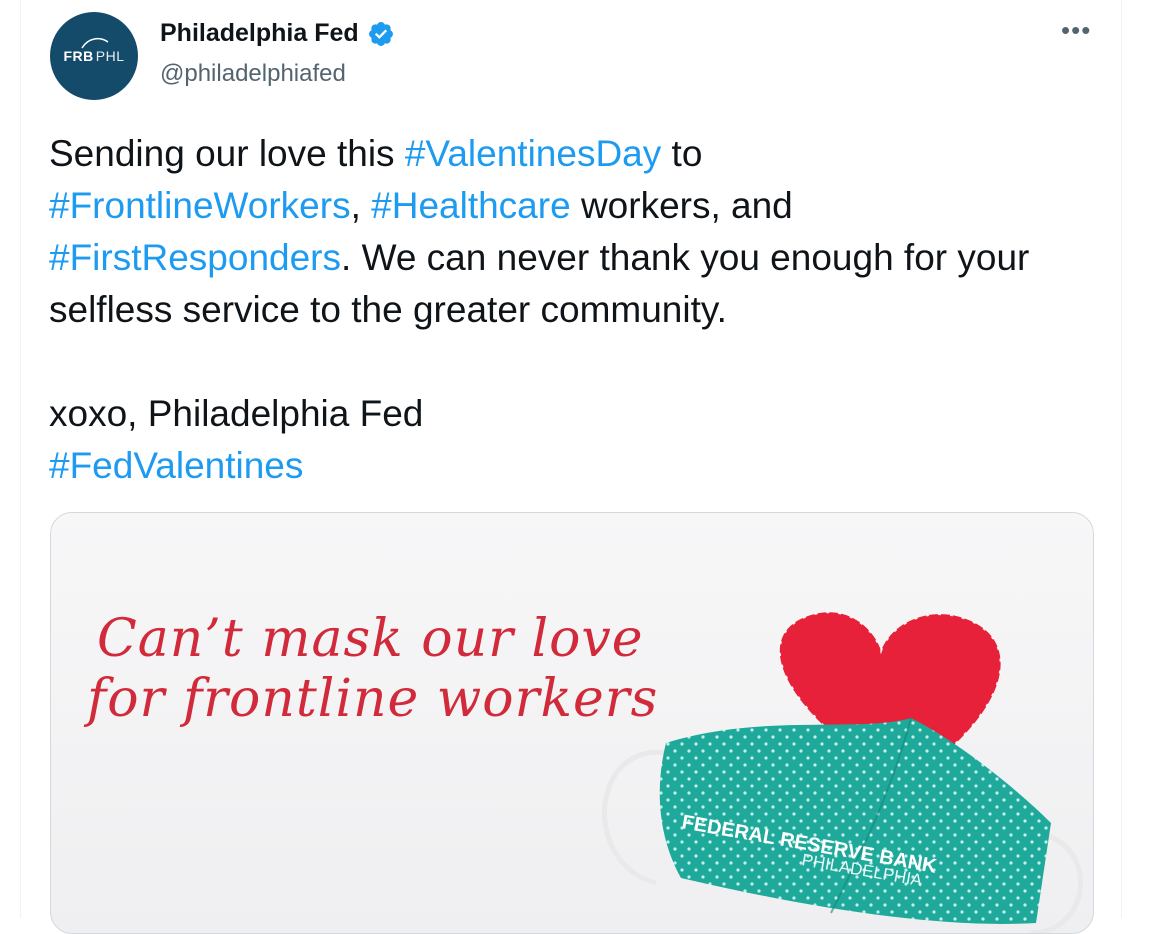 The width and height of the screenshot is (1158, 934). What do you see at coordinates (634, 818) in the screenshot?
I see `mask-ear-loop-left` at bounding box center [634, 818].